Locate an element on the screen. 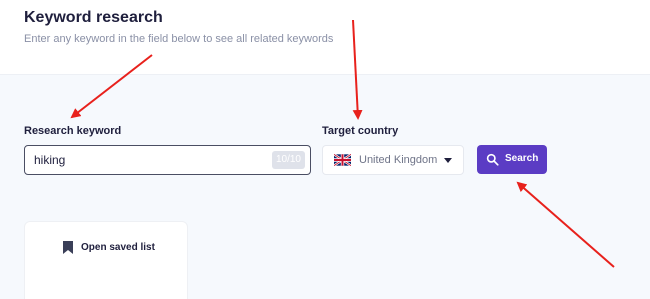 Image resolution: width=650 pixels, height=299 pixels. country-select: United Kingdom is located at coordinates (393, 160).